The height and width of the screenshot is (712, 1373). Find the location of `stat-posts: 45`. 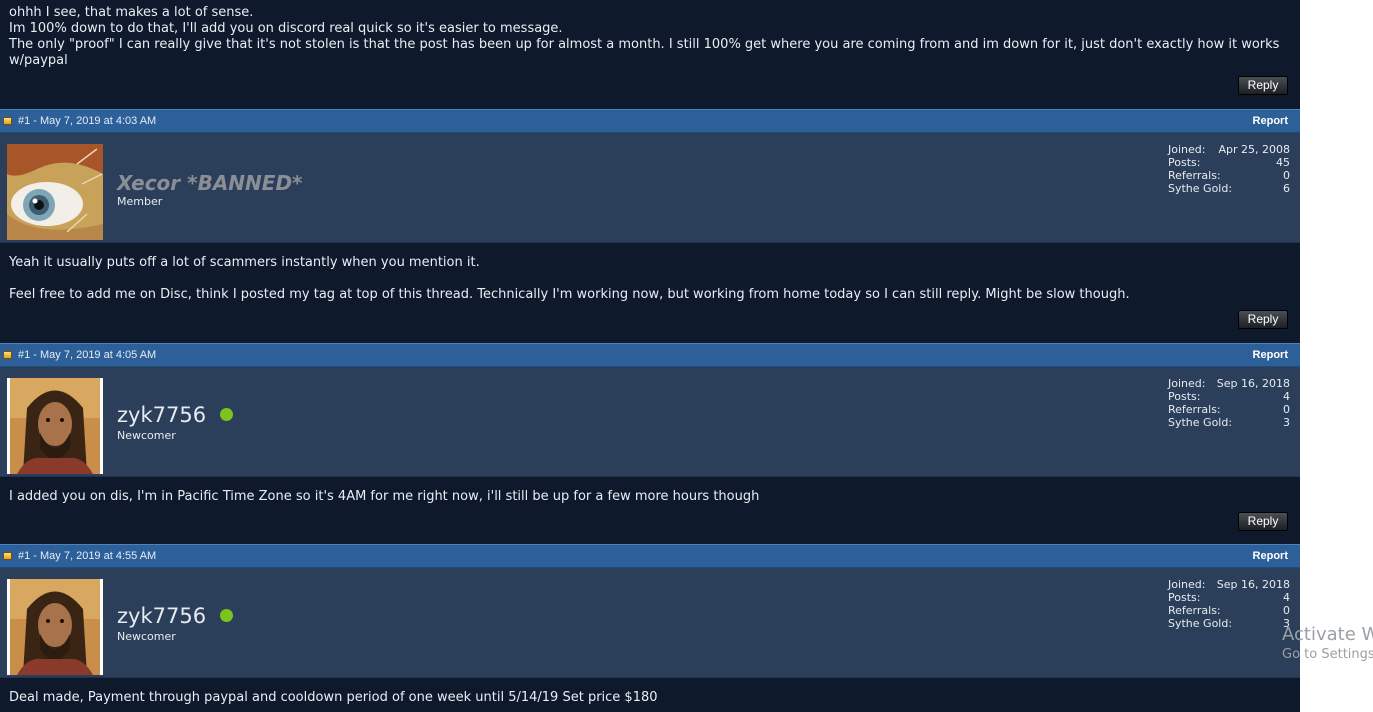

stat-posts: 45 is located at coordinates (1283, 162).